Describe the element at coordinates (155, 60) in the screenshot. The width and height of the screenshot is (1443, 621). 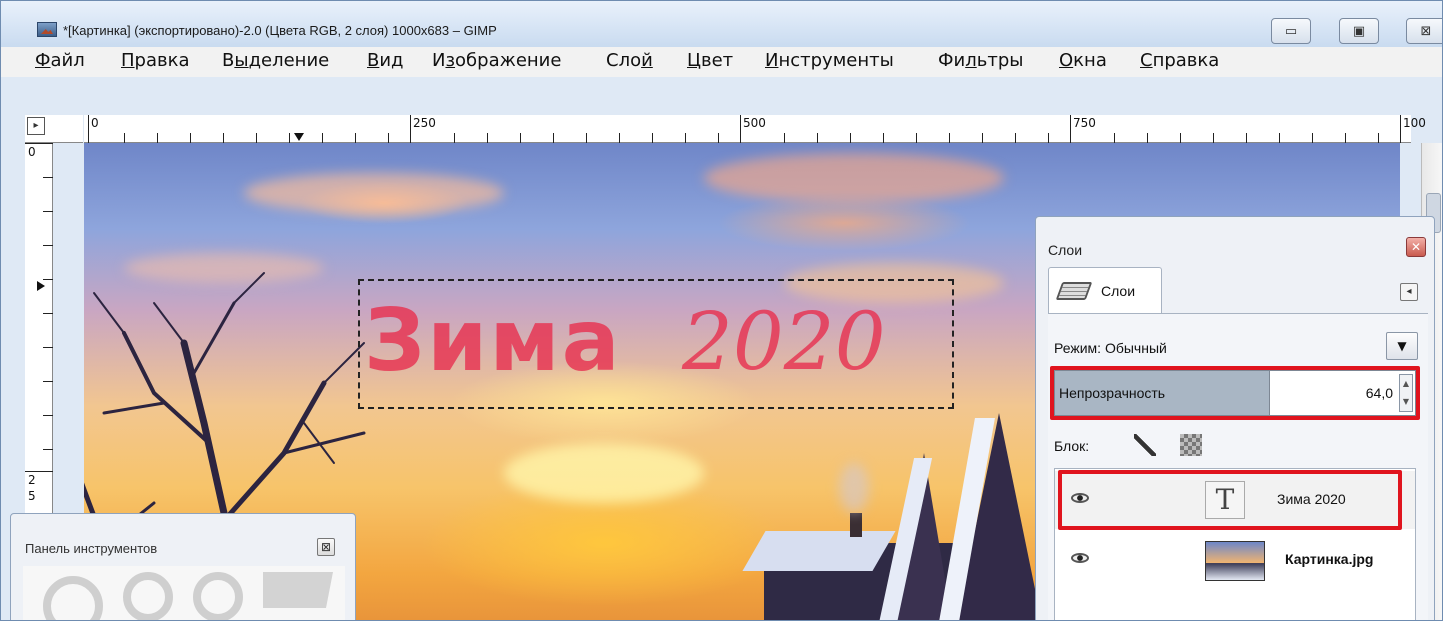
I see `menu-edit: Правка` at that location.